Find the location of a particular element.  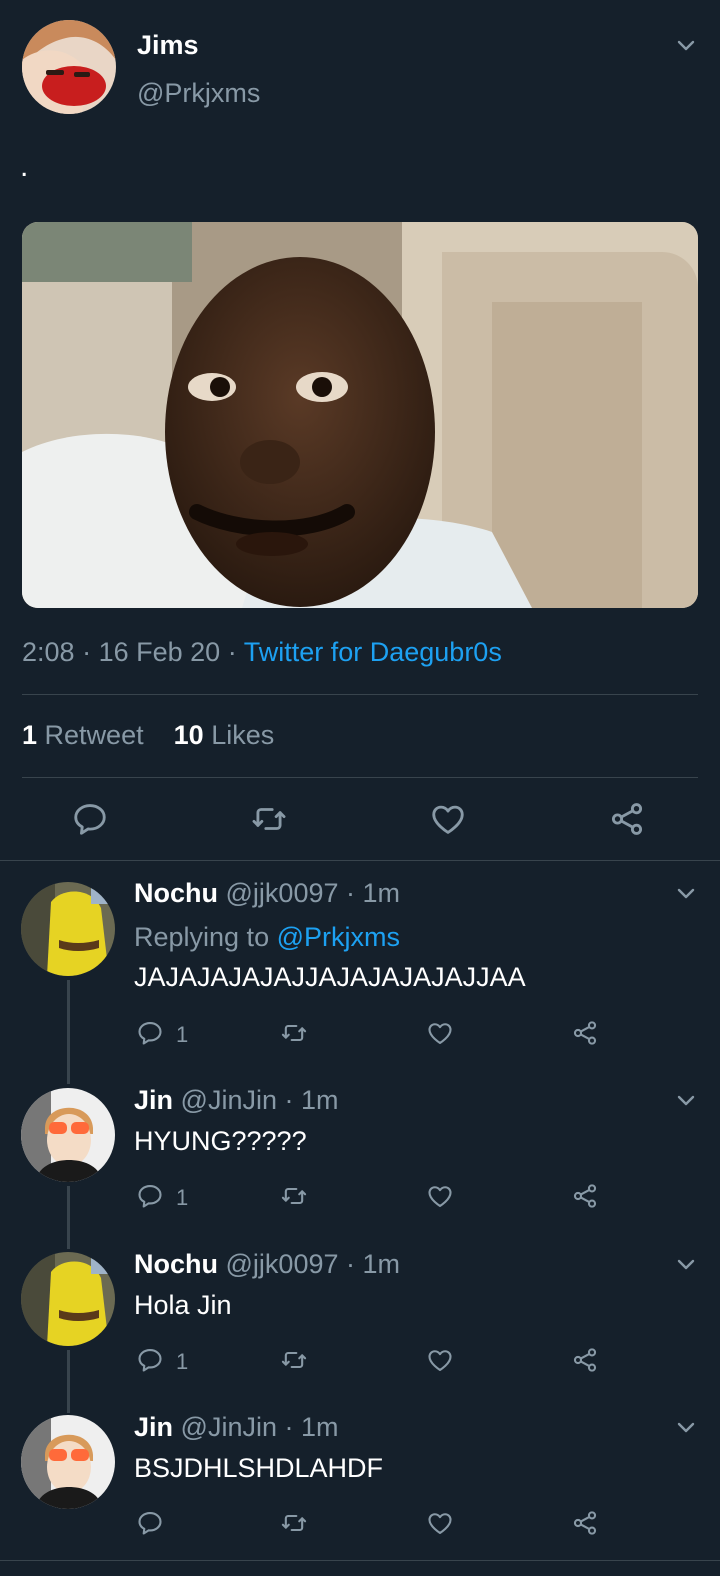

retweets-stat: 1 Retweet is located at coordinates (83, 735).